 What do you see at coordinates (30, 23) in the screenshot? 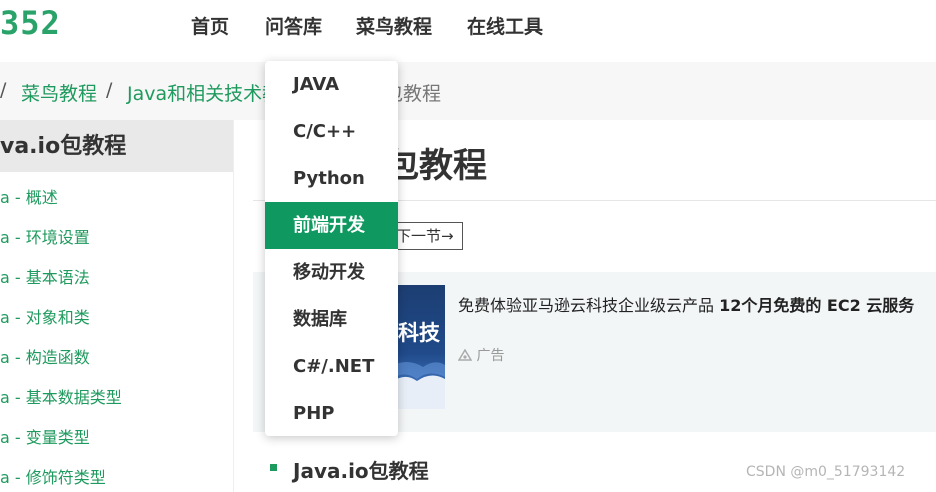
I see `site-logo: 352` at bounding box center [30, 23].